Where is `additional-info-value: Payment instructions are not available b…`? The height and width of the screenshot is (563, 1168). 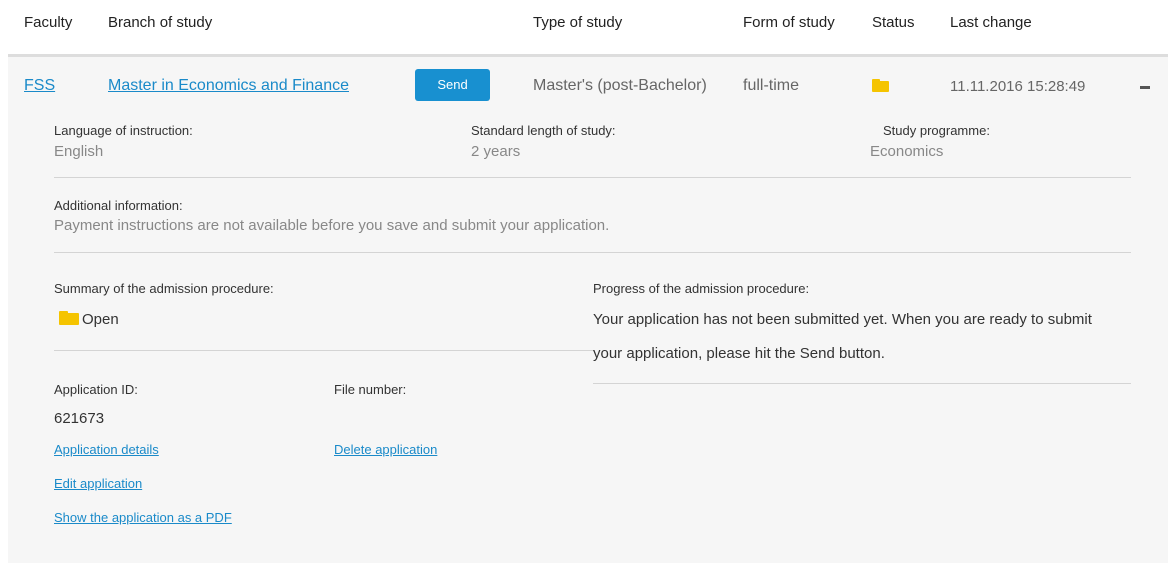 additional-info-value: Payment instructions are not available b… is located at coordinates (332, 225).